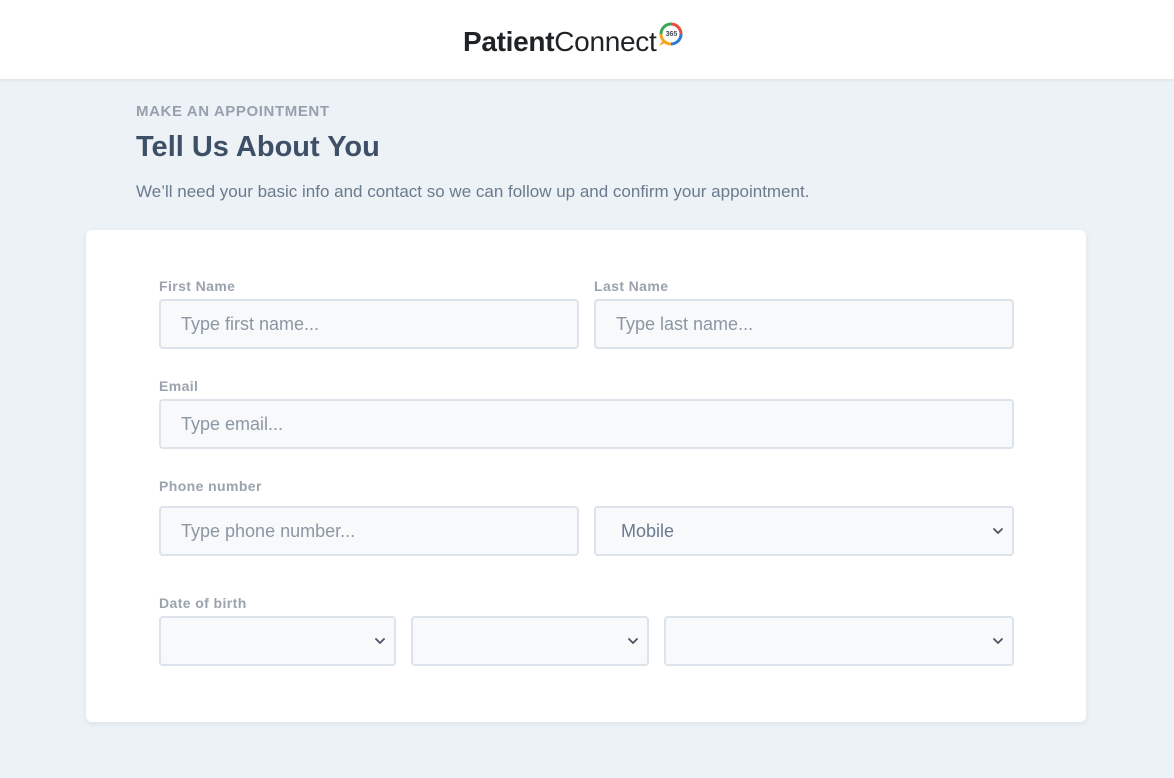 This screenshot has height=778, width=1174. I want to click on logo-wordmark-bold: Patient, so click(509, 41).